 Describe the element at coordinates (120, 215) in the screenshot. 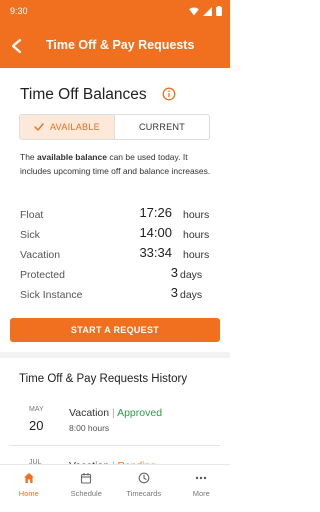

I see `balance-row-float: Float 17:26 hours` at that location.